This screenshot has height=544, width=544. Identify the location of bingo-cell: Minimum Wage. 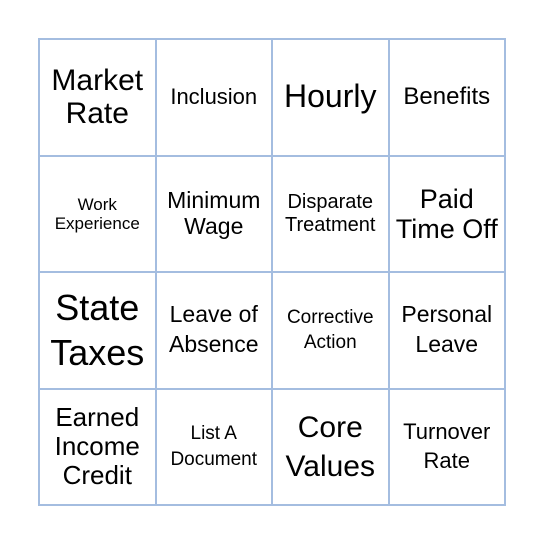
(213, 213).